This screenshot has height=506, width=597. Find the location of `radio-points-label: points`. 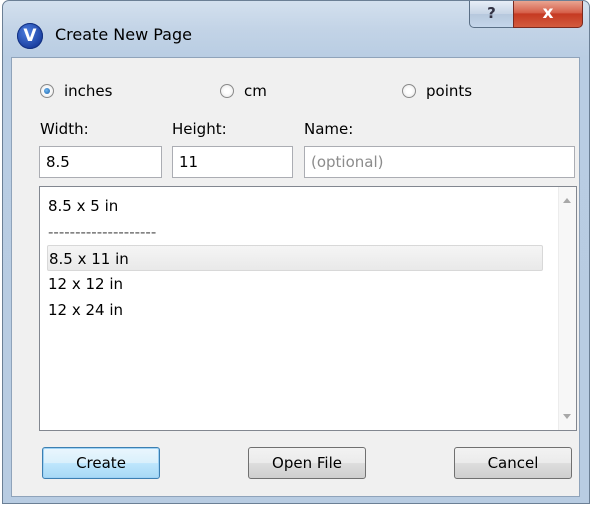

radio-points-label: points is located at coordinates (449, 91).